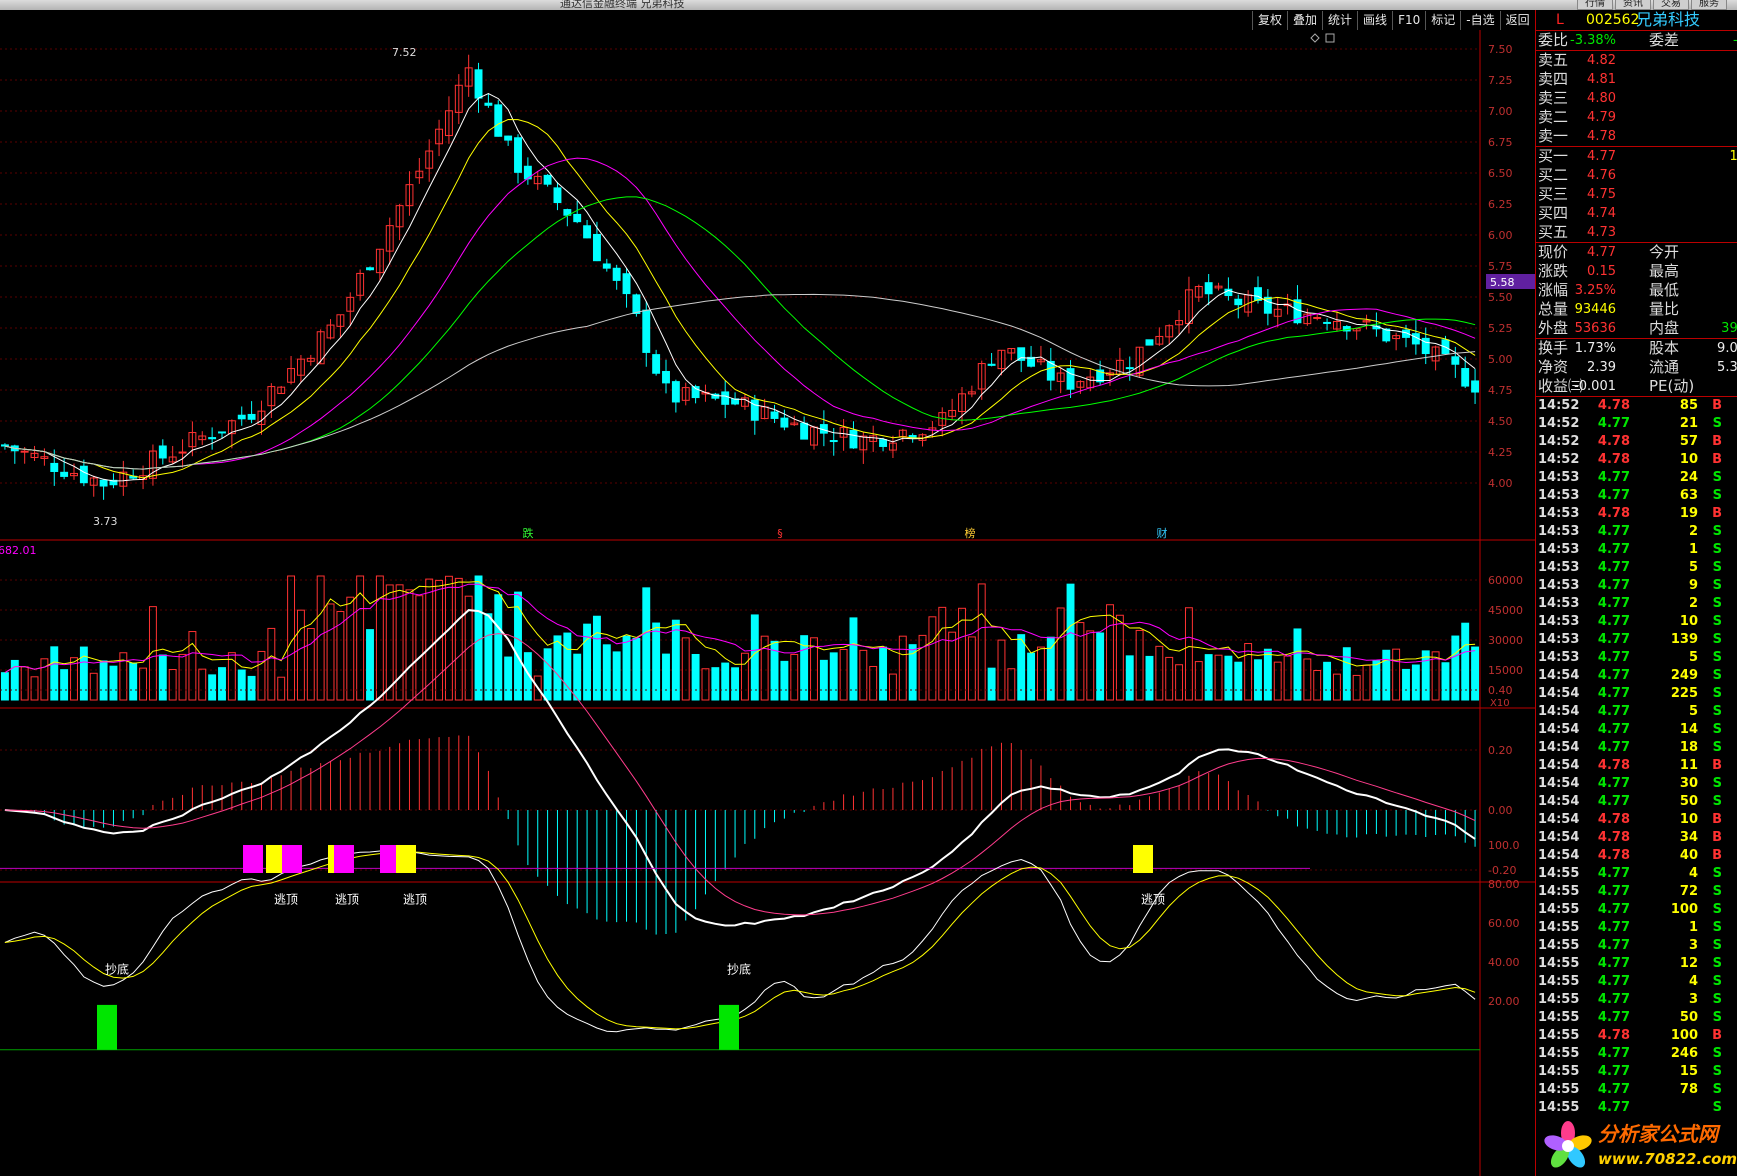 The height and width of the screenshot is (1176, 1737). I want to click on tick-row: 14:54 4.77 225 S, so click(1636, 694).